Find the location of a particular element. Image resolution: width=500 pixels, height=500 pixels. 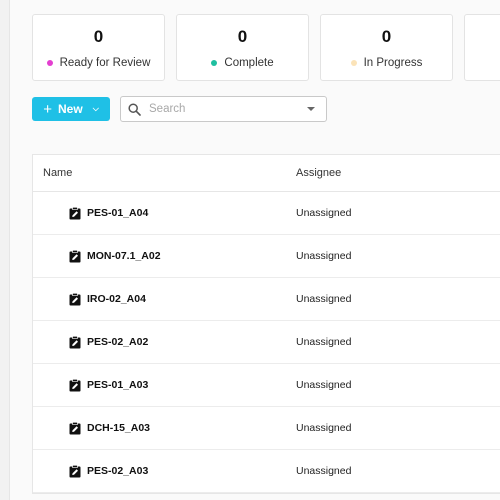

table-row: MON-07.1_A02 Unassigned is located at coordinates (266, 256).